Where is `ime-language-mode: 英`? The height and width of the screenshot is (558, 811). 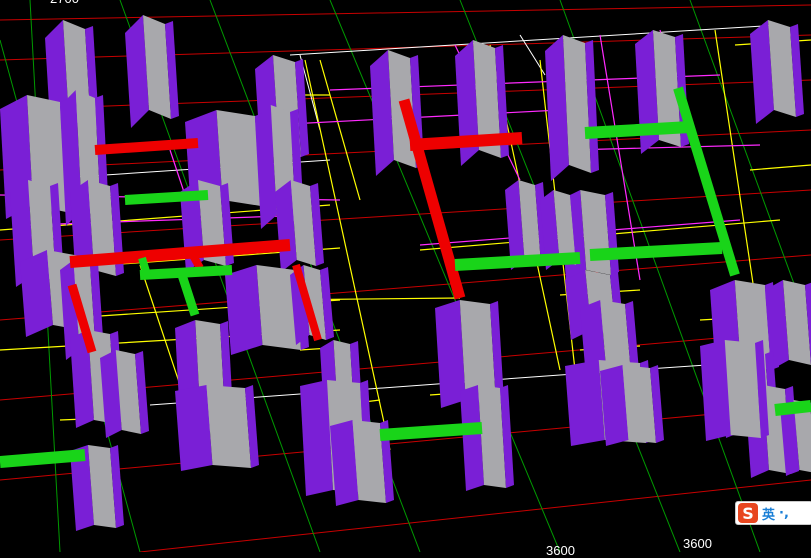 ime-language-mode: 英 is located at coordinates (768, 513).